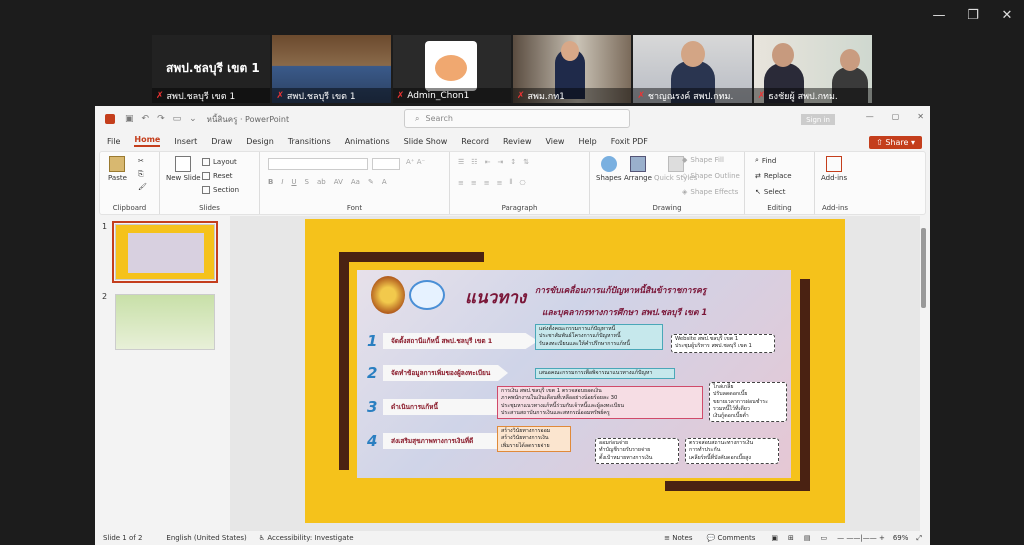 This screenshot has height=545, width=1024. I want to click on font-color-icon: A, so click(384, 182).